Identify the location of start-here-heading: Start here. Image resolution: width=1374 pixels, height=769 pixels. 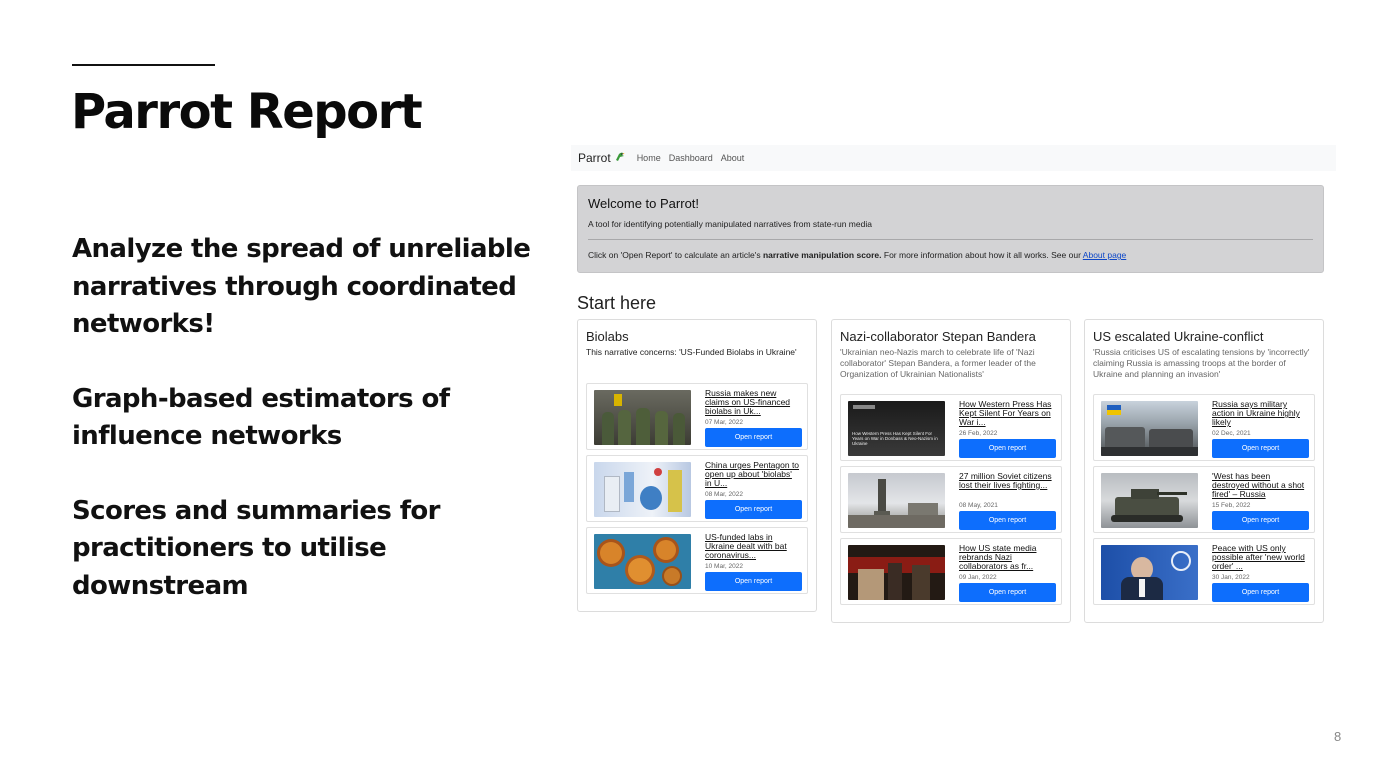
(617, 303).